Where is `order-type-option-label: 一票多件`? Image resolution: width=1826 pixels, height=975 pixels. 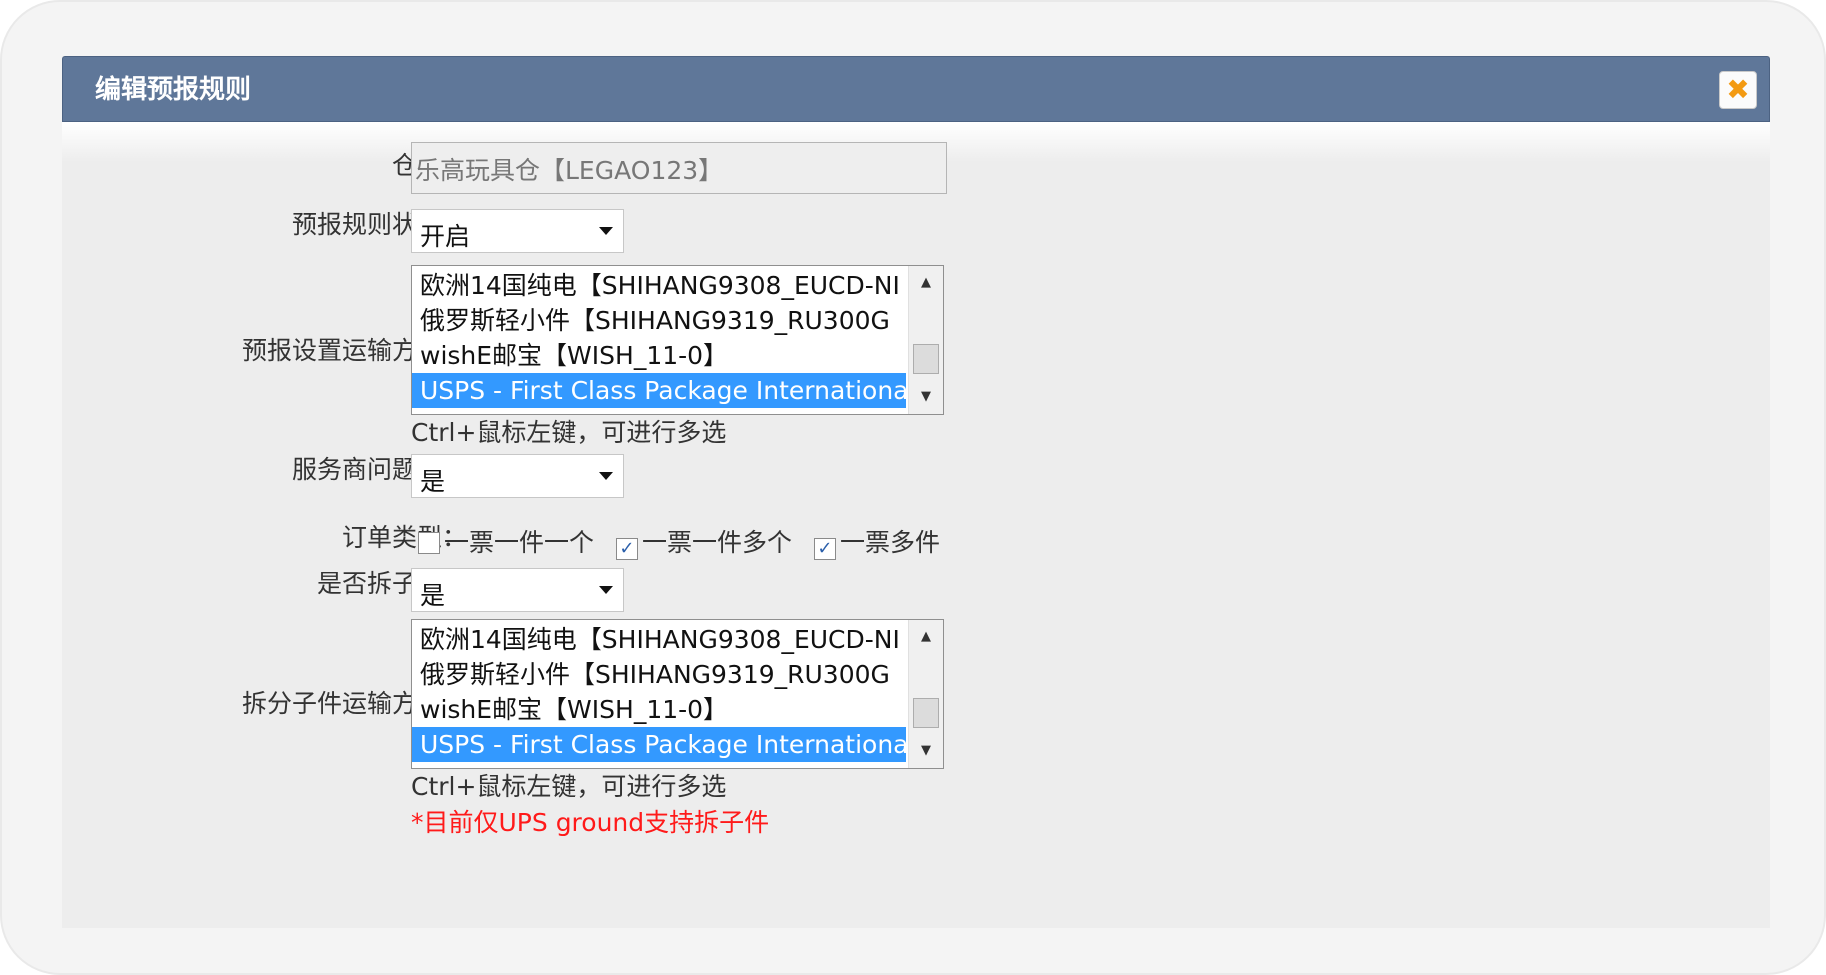 order-type-option-label: 一票多件 is located at coordinates (889, 542).